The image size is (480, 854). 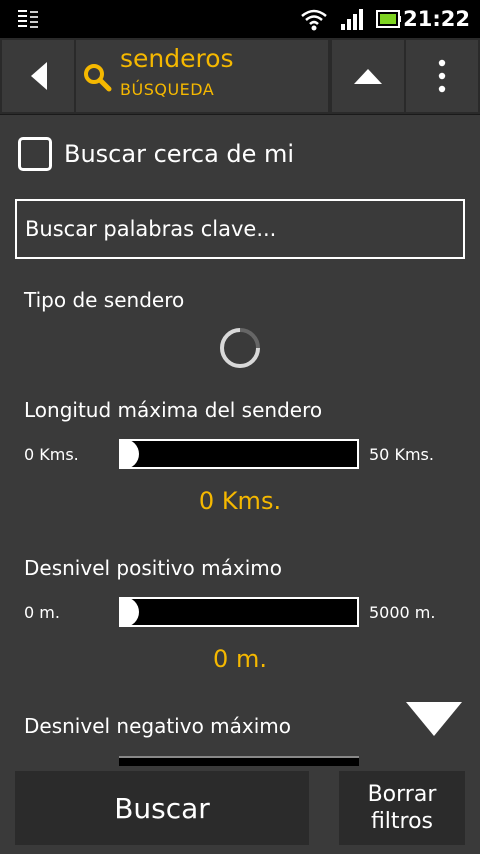 I want to click on collapse-up-button, so click(x=368, y=76).